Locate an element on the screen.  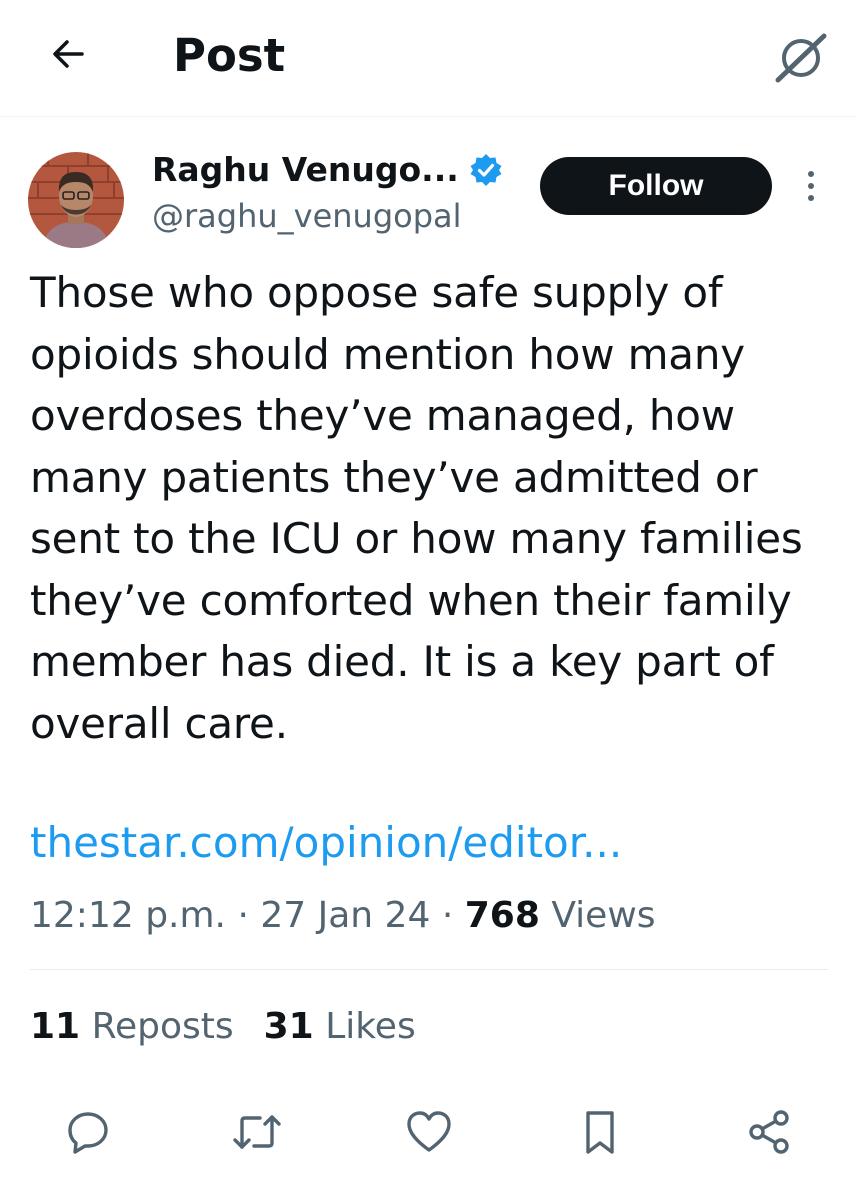
avatar-image is located at coordinates (76, 200).